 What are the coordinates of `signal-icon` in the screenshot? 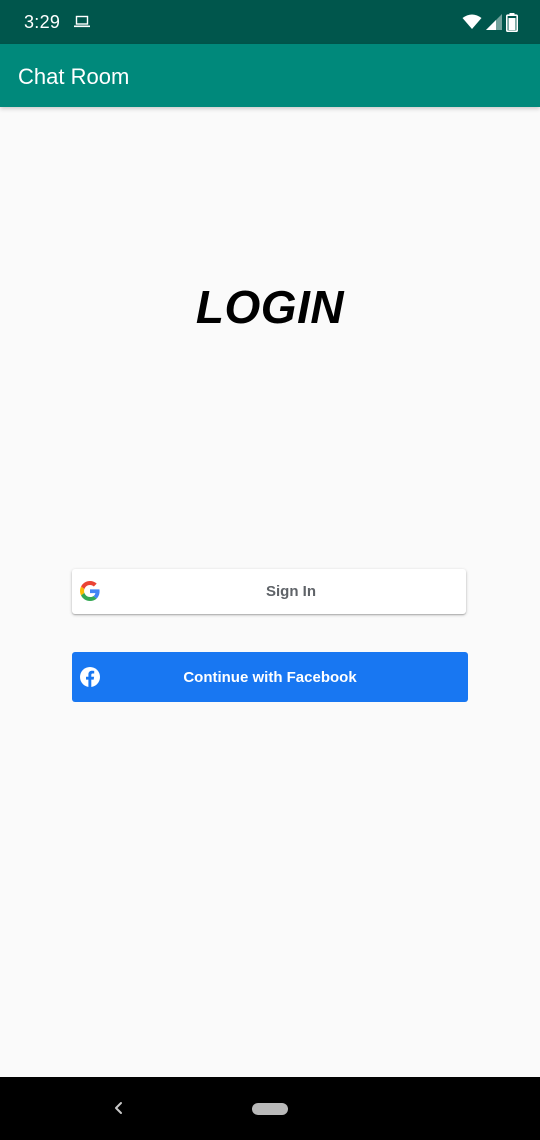 It's located at (494, 22).